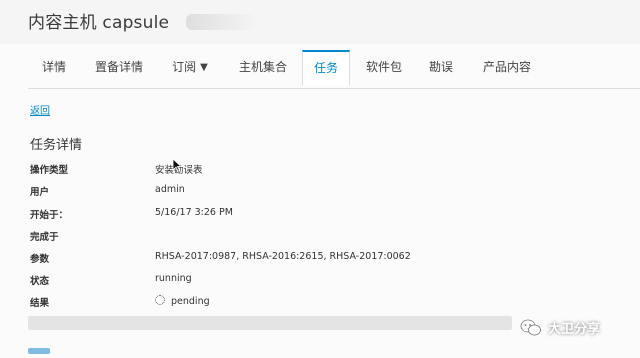  What do you see at coordinates (40, 303) in the screenshot?
I see `field-label: 结果` at bounding box center [40, 303].